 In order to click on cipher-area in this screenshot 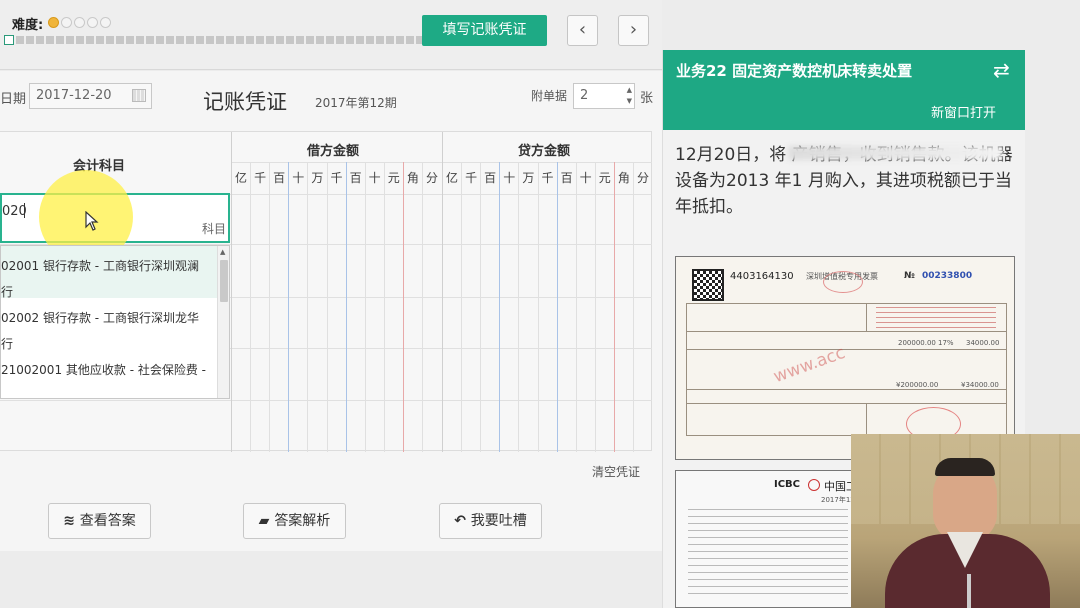, I will do `click(936, 318)`.